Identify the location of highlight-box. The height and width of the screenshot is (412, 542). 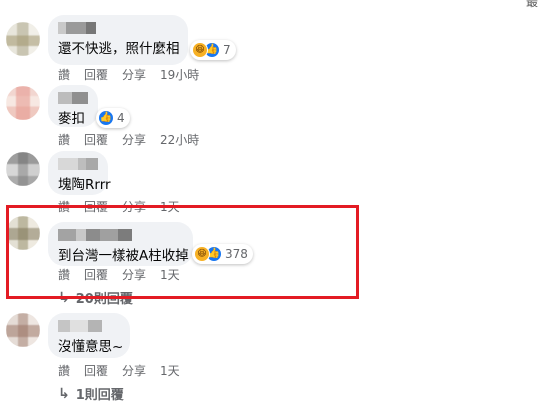
(182, 252).